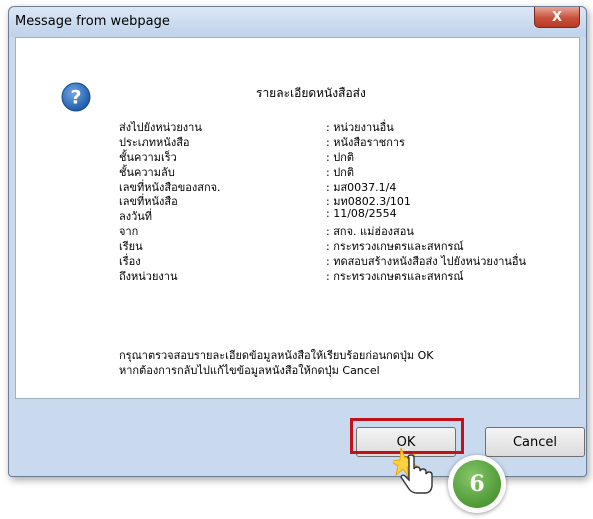  What do you see at coordinates (311, 93) in the screenshot?
I see `dialog-heading: รายละเอียดหนังสือส่ง` at bounding box center [311, 93].